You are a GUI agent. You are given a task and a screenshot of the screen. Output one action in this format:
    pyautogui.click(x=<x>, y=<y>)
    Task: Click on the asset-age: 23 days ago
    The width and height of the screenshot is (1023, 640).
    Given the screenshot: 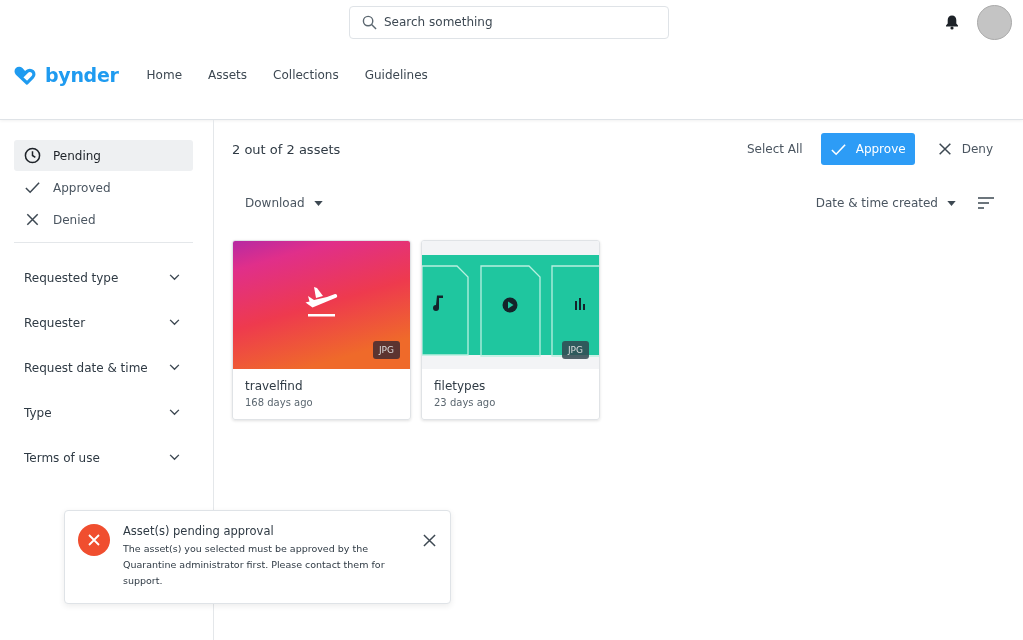 What is the action you would take?
    pyautogui.click(x=465, y=402)
    